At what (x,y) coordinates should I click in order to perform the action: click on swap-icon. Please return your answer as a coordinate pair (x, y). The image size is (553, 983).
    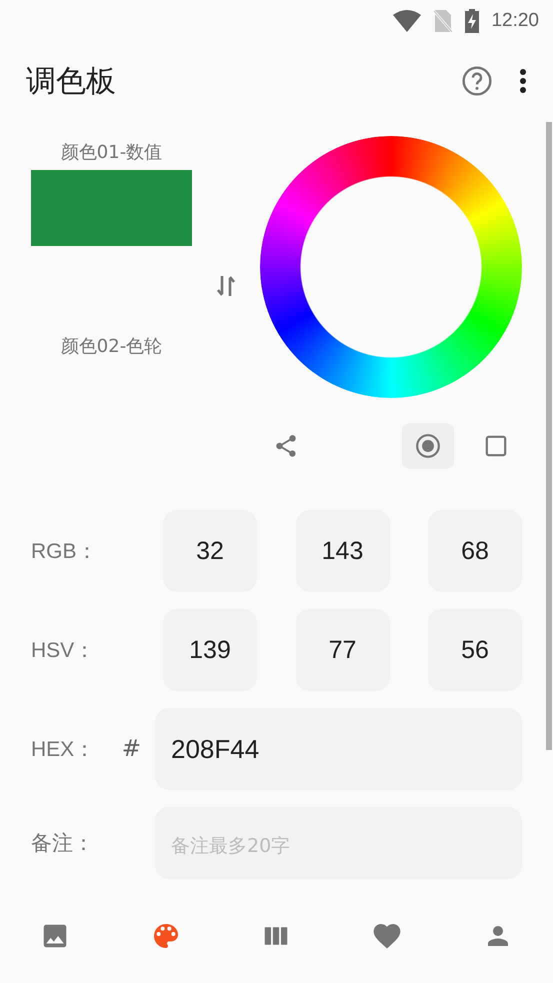
    Looking at the image, I should click on (226, 286).